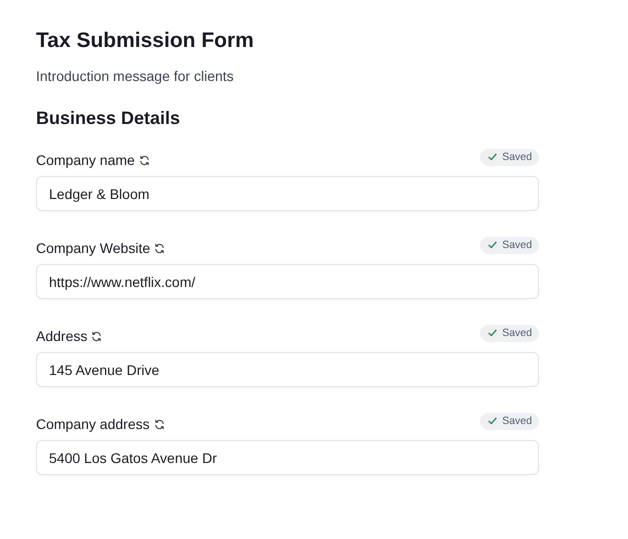 This screenshot has height=539, width=628. I want to click on input-field: 145 Avenue Drive, so click(287, 369).